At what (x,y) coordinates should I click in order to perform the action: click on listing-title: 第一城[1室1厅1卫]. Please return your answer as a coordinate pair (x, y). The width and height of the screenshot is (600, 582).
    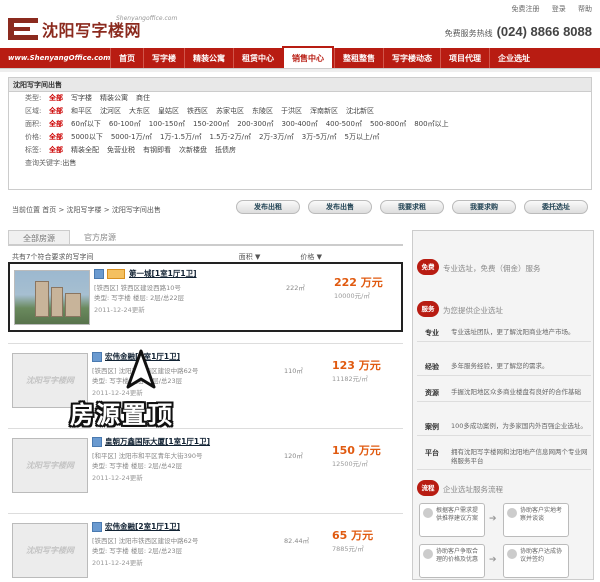
    Looking at the image, I should click on (163, 273).